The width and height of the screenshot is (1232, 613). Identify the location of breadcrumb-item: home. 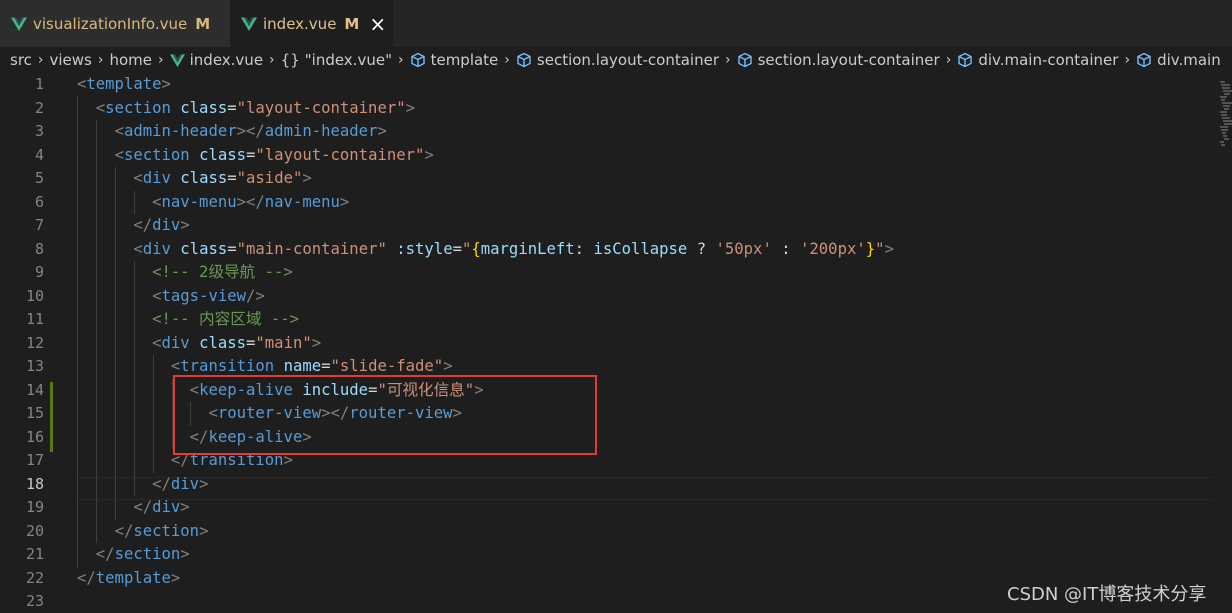
(130, 60).